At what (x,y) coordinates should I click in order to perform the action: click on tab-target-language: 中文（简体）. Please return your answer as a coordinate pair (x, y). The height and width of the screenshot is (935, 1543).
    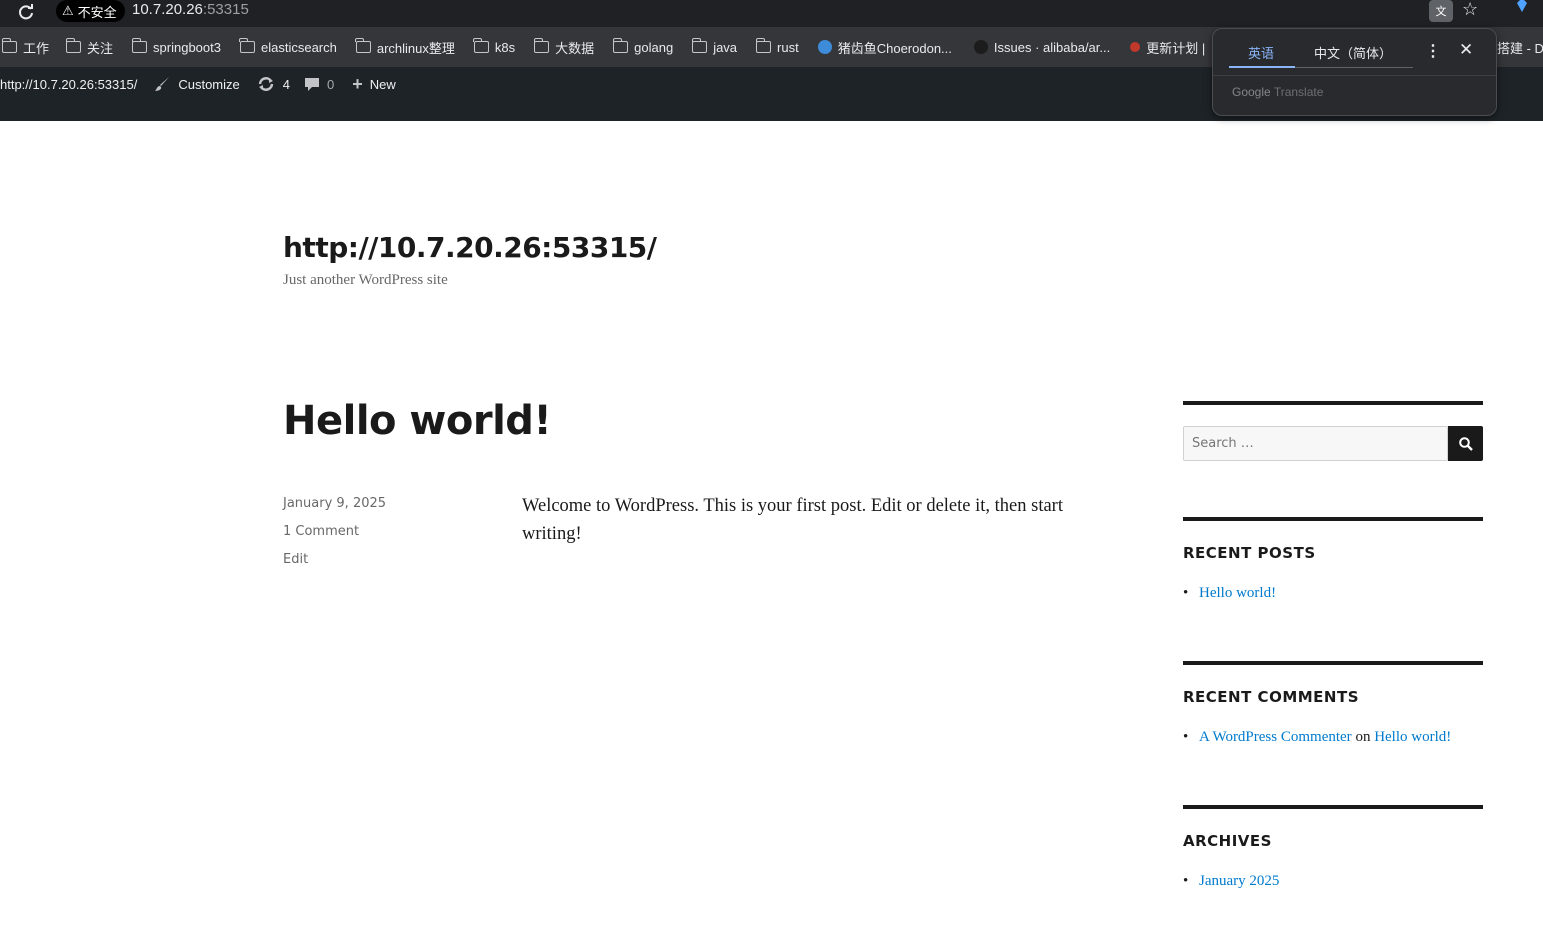
    Looking at the image, I should click on (1353, 52).